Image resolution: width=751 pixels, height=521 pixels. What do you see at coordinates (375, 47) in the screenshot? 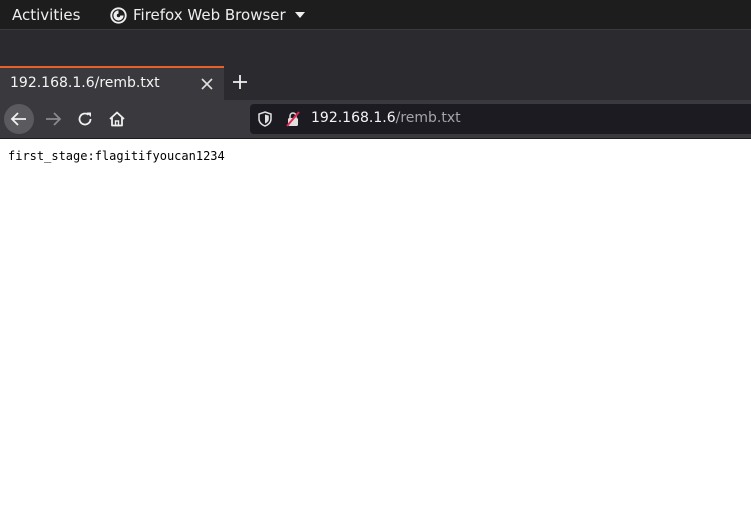
I see `window-title-bar` at bounding box center [375, 47].